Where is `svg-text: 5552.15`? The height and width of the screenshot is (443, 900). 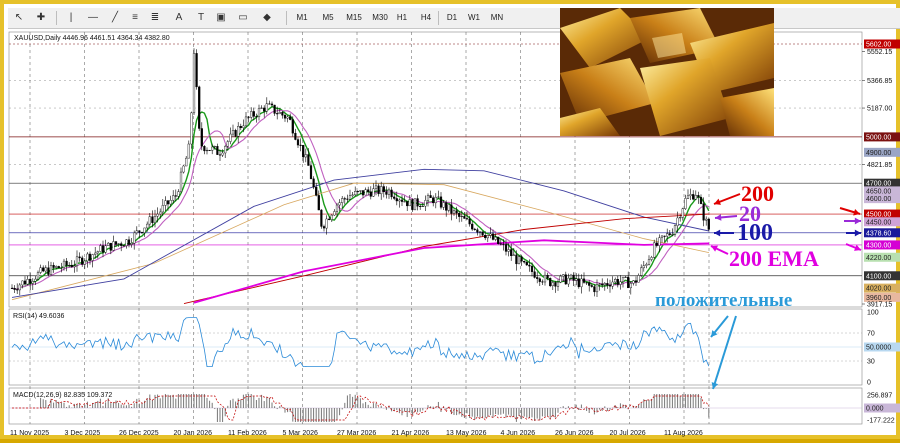 svg-text: 5552.15 is located at coordinates (879, 52).